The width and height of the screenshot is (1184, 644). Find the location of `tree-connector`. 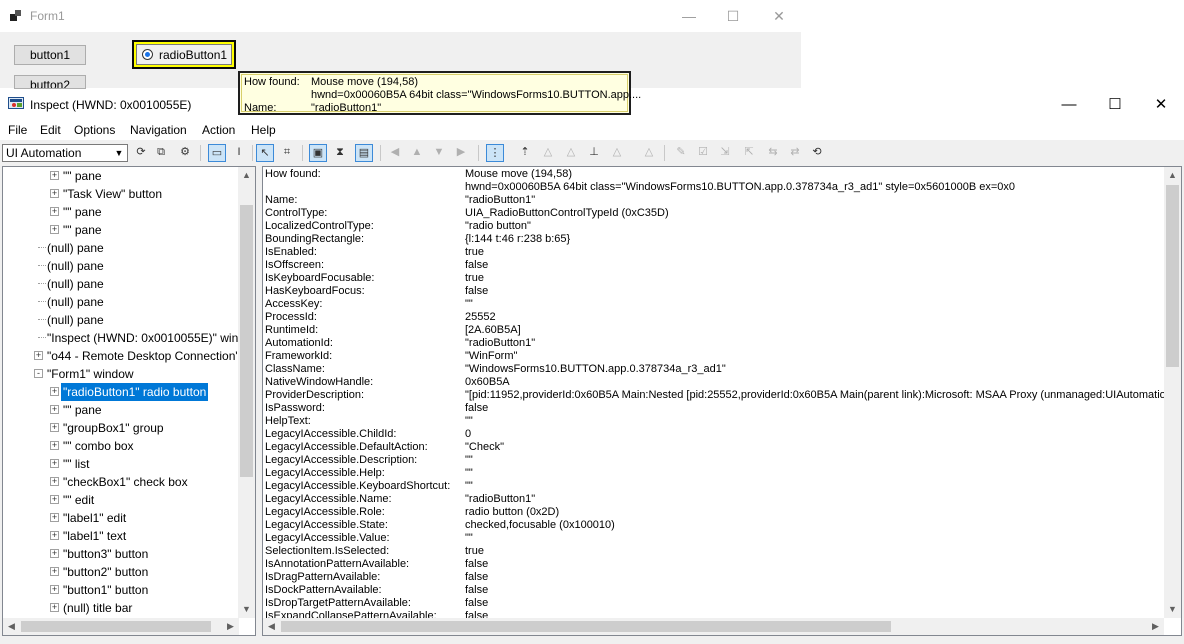

tree-connector is located at coordinates (42, 301).